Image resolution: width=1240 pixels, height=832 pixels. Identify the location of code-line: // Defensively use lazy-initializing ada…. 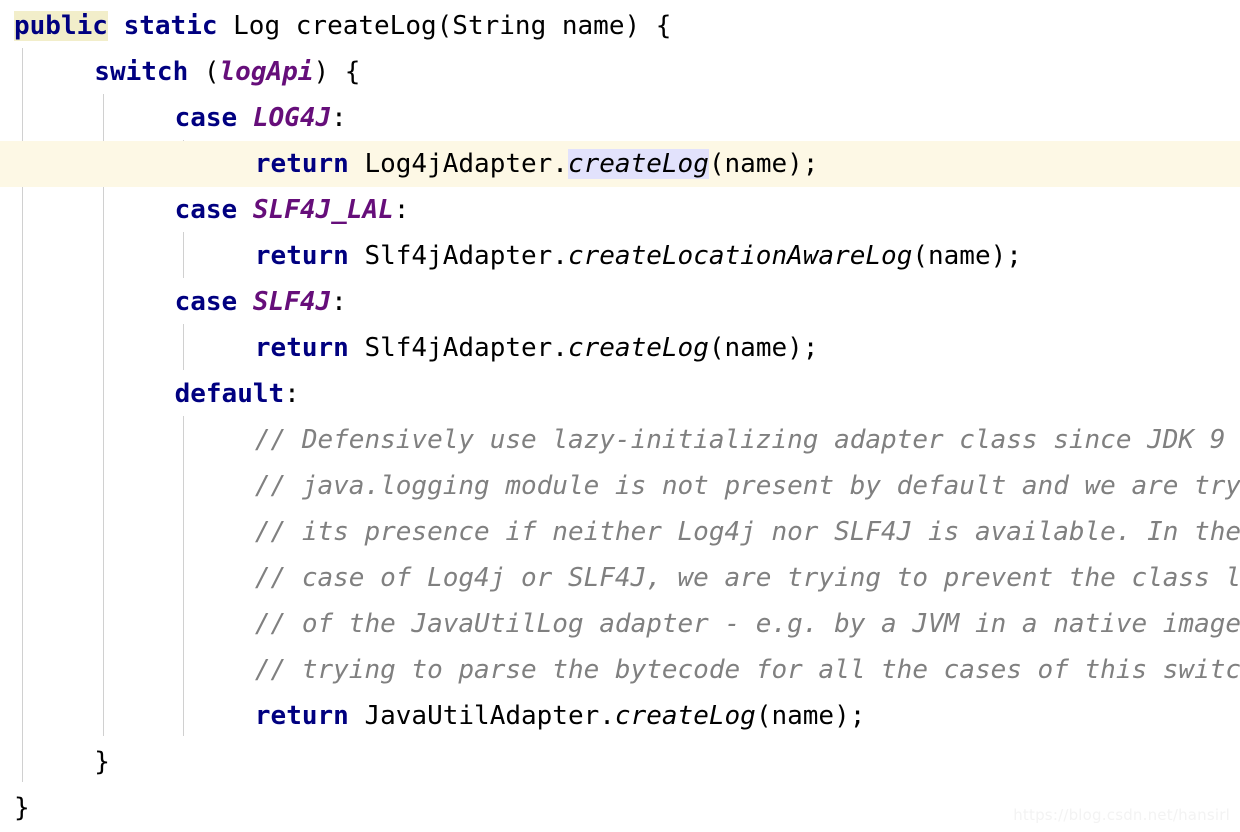
(620, 440).